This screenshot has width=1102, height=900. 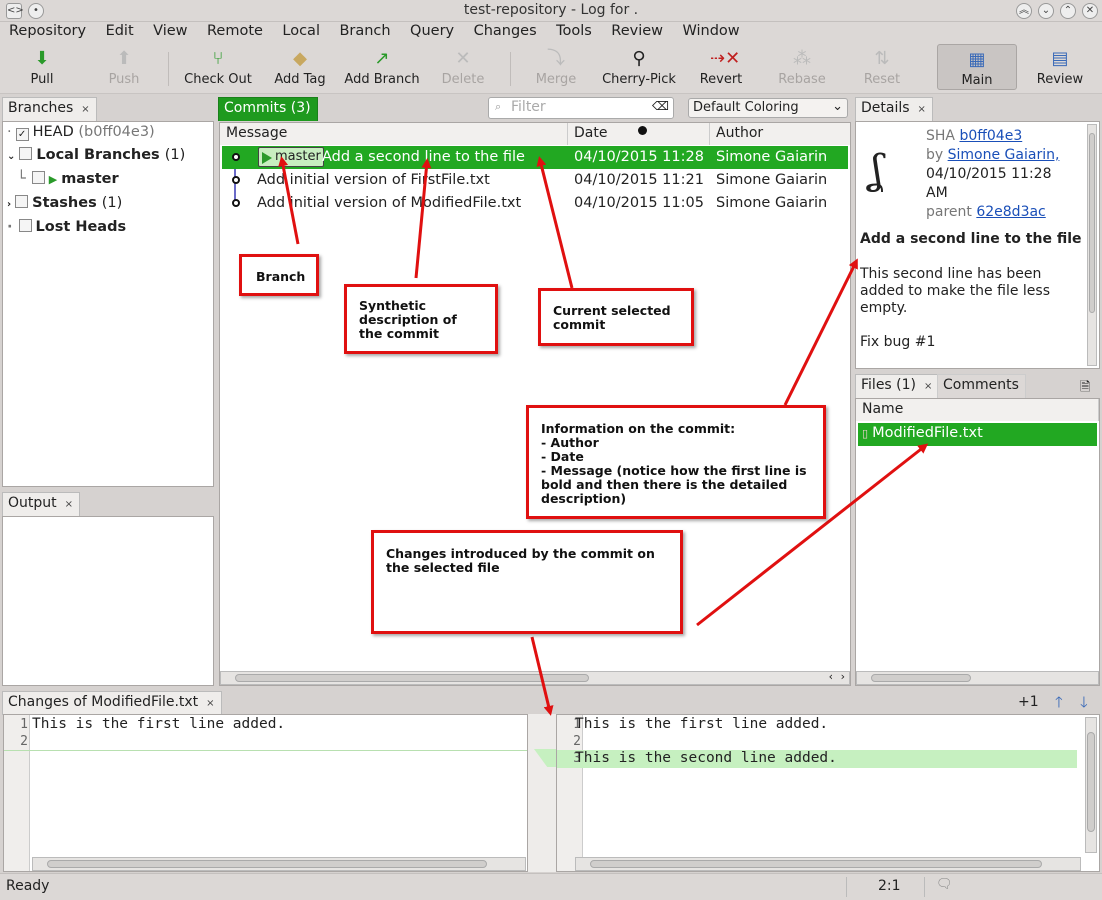 I want to click on annotation-branch: Branch, so click(x=279, y=275).